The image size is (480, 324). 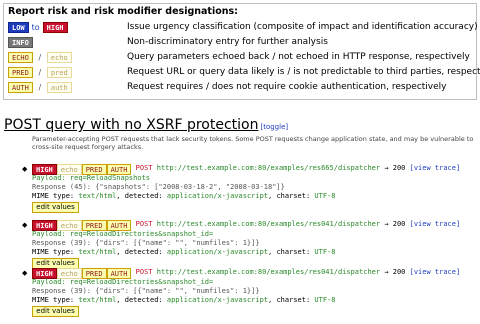 What do you see at coordinates (131, 125) in the screenshot?
I see `section-title: POST query with no XSRF protection` at bounding box center [131, 125].